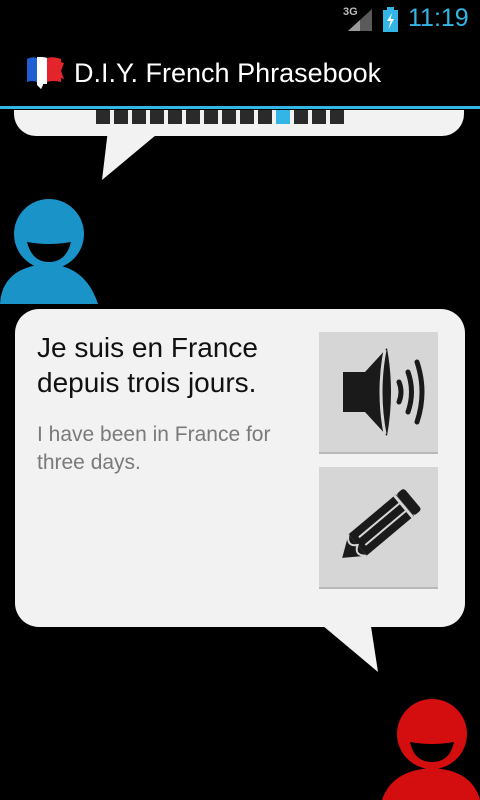  I want to click on action-bar: D.I.Y. French Phrasebook, so click(240, 72).